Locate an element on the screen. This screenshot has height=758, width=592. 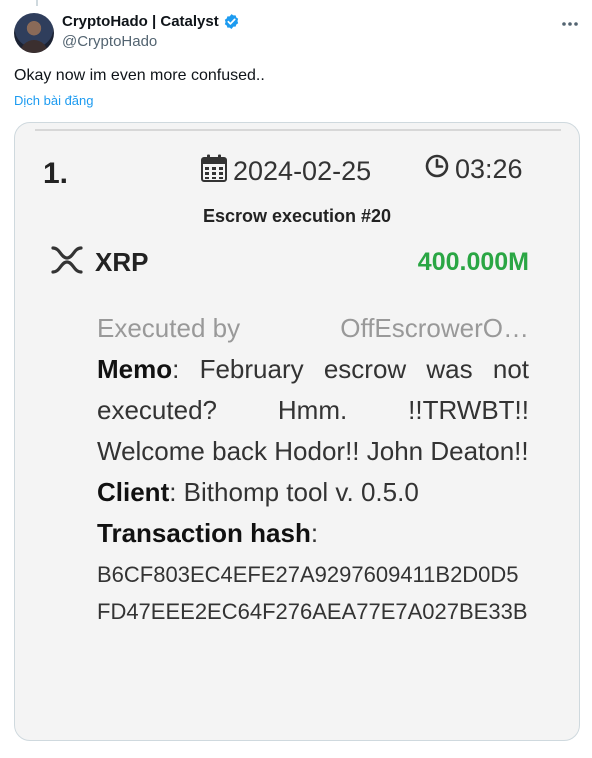
client-text: : Bithomp tool v. 0.5.0 is located at coordinates (294, 492).